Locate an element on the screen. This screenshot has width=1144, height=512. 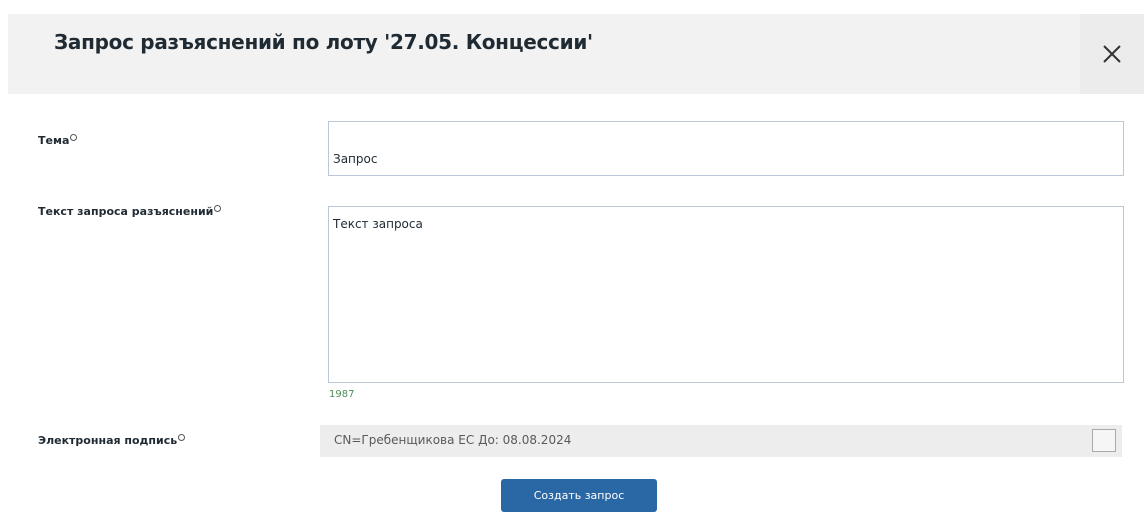
signature-select: CN=Гребенщикова ЕС До: 08.08.2024 is located at coordinates (721, 441).